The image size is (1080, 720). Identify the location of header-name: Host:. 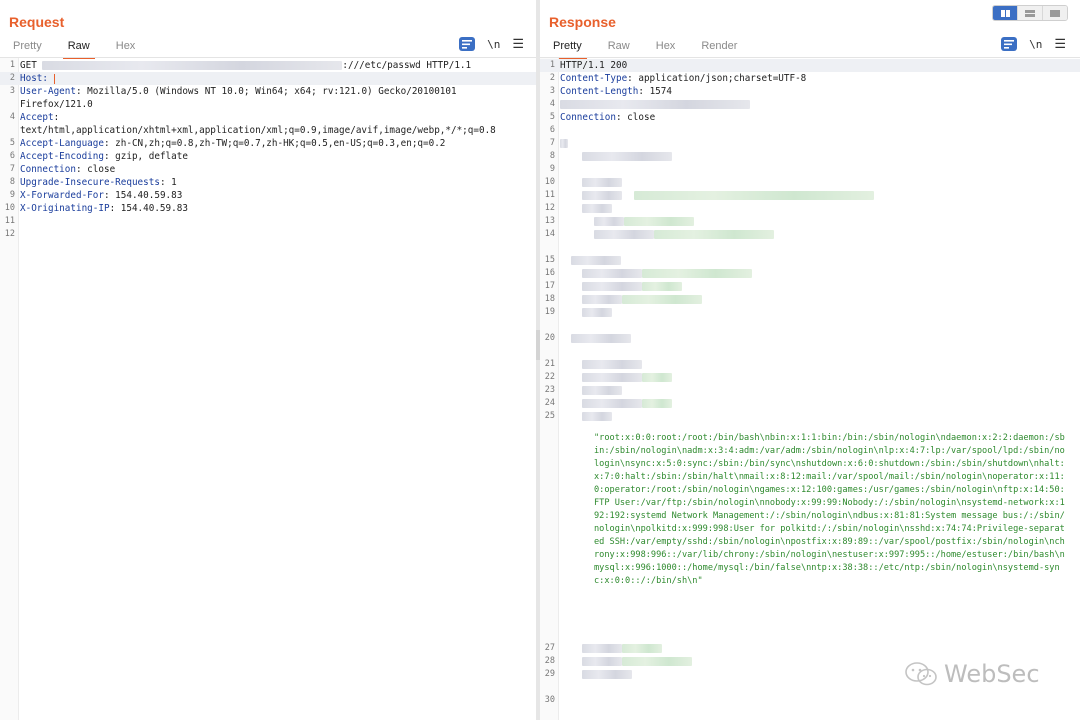
(34, 78).